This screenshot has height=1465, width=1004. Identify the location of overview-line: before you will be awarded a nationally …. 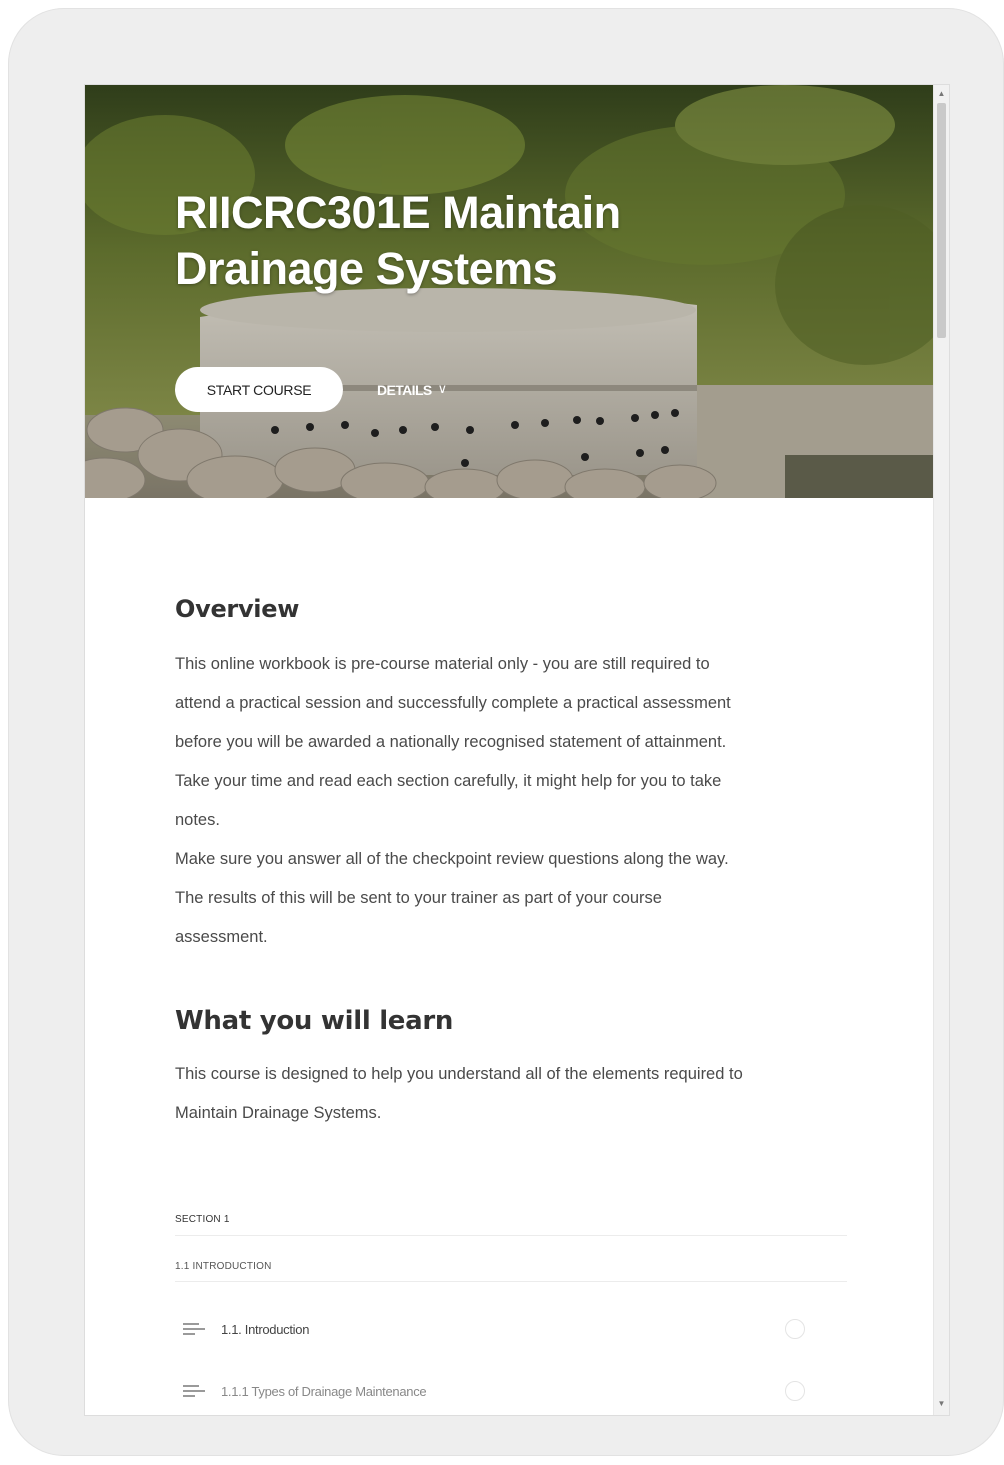
(451, 742).